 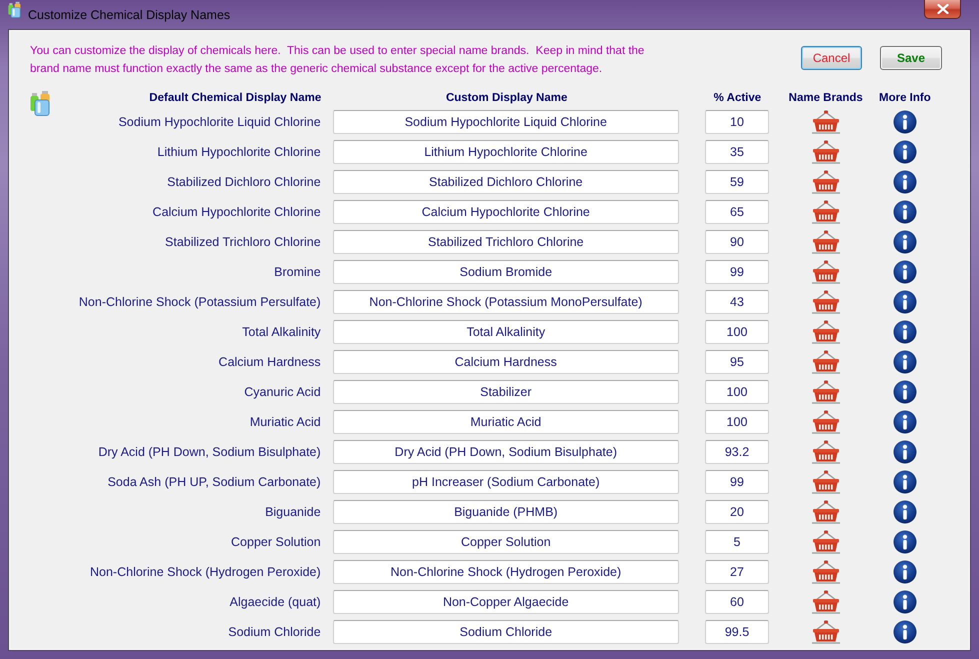 What do you see at coordinates (505, 632) in the screenshot?
I see `custom-name-field: Sodium Chloride` at bounding box center [505, 632].